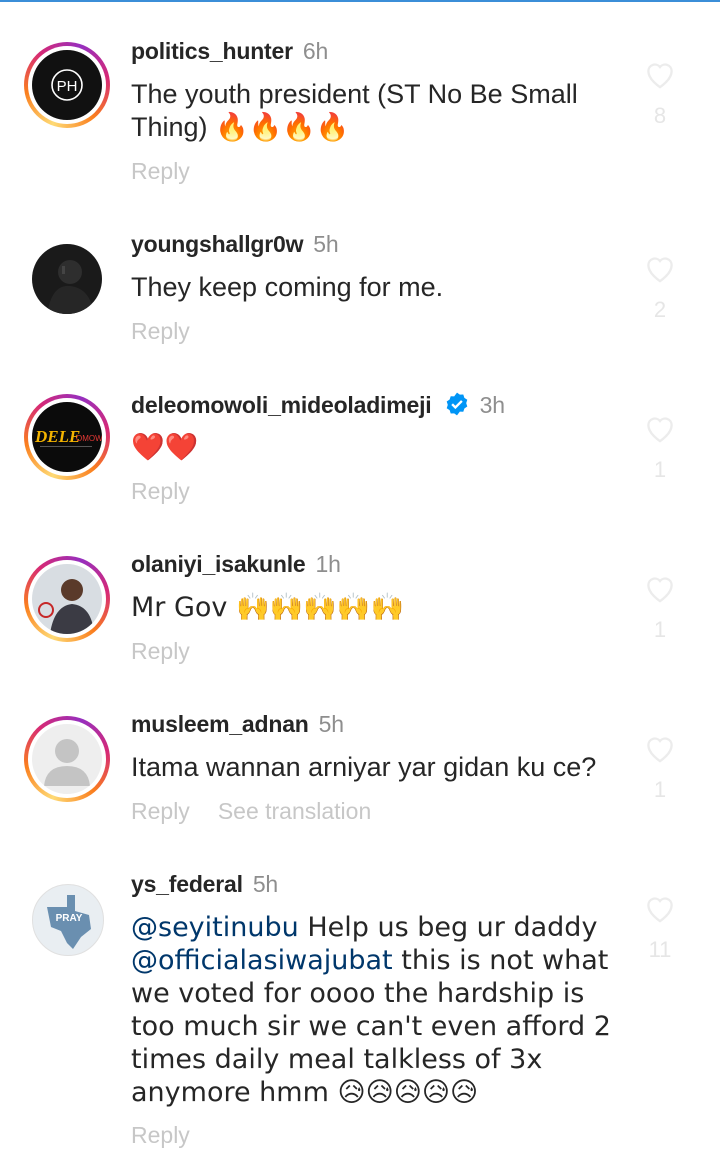 The height and width of the screenshot is (1149, 720). Describe the element at coordinates (360, 1) in the screenshot. I see `top-divider` at that location.